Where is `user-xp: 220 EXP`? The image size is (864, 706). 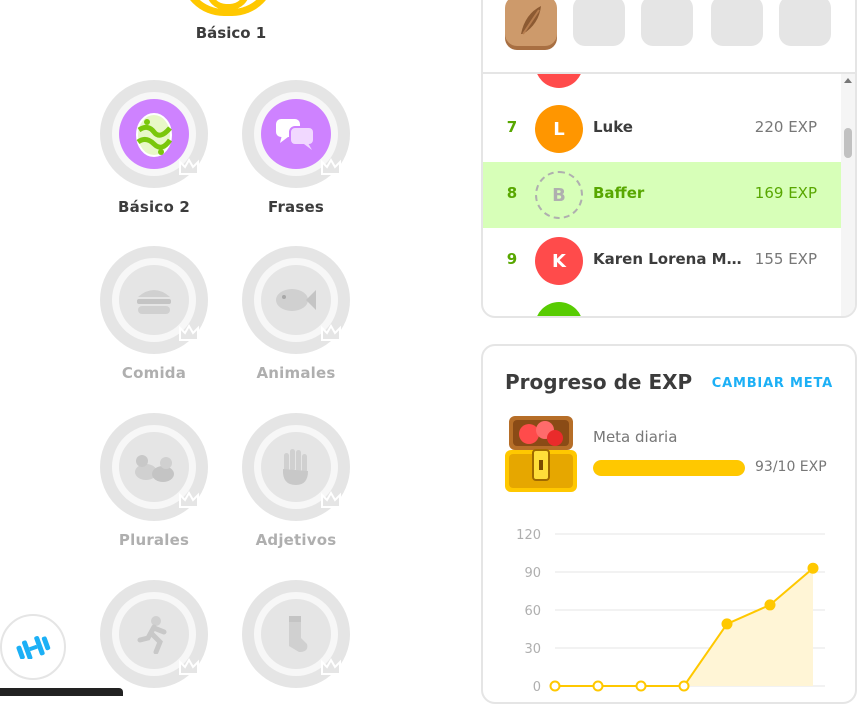 user-xp: 220 EXP is located at coordinates (785, 127).